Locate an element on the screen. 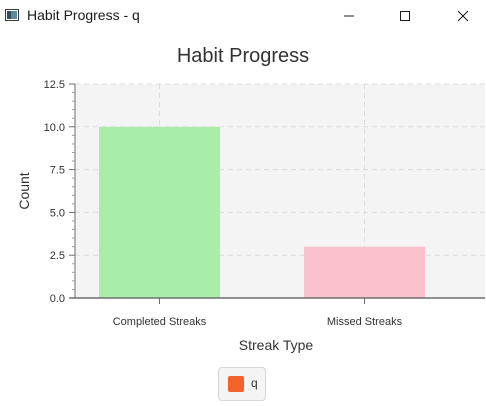  legend-label: q is located at coordinates (254, 383).